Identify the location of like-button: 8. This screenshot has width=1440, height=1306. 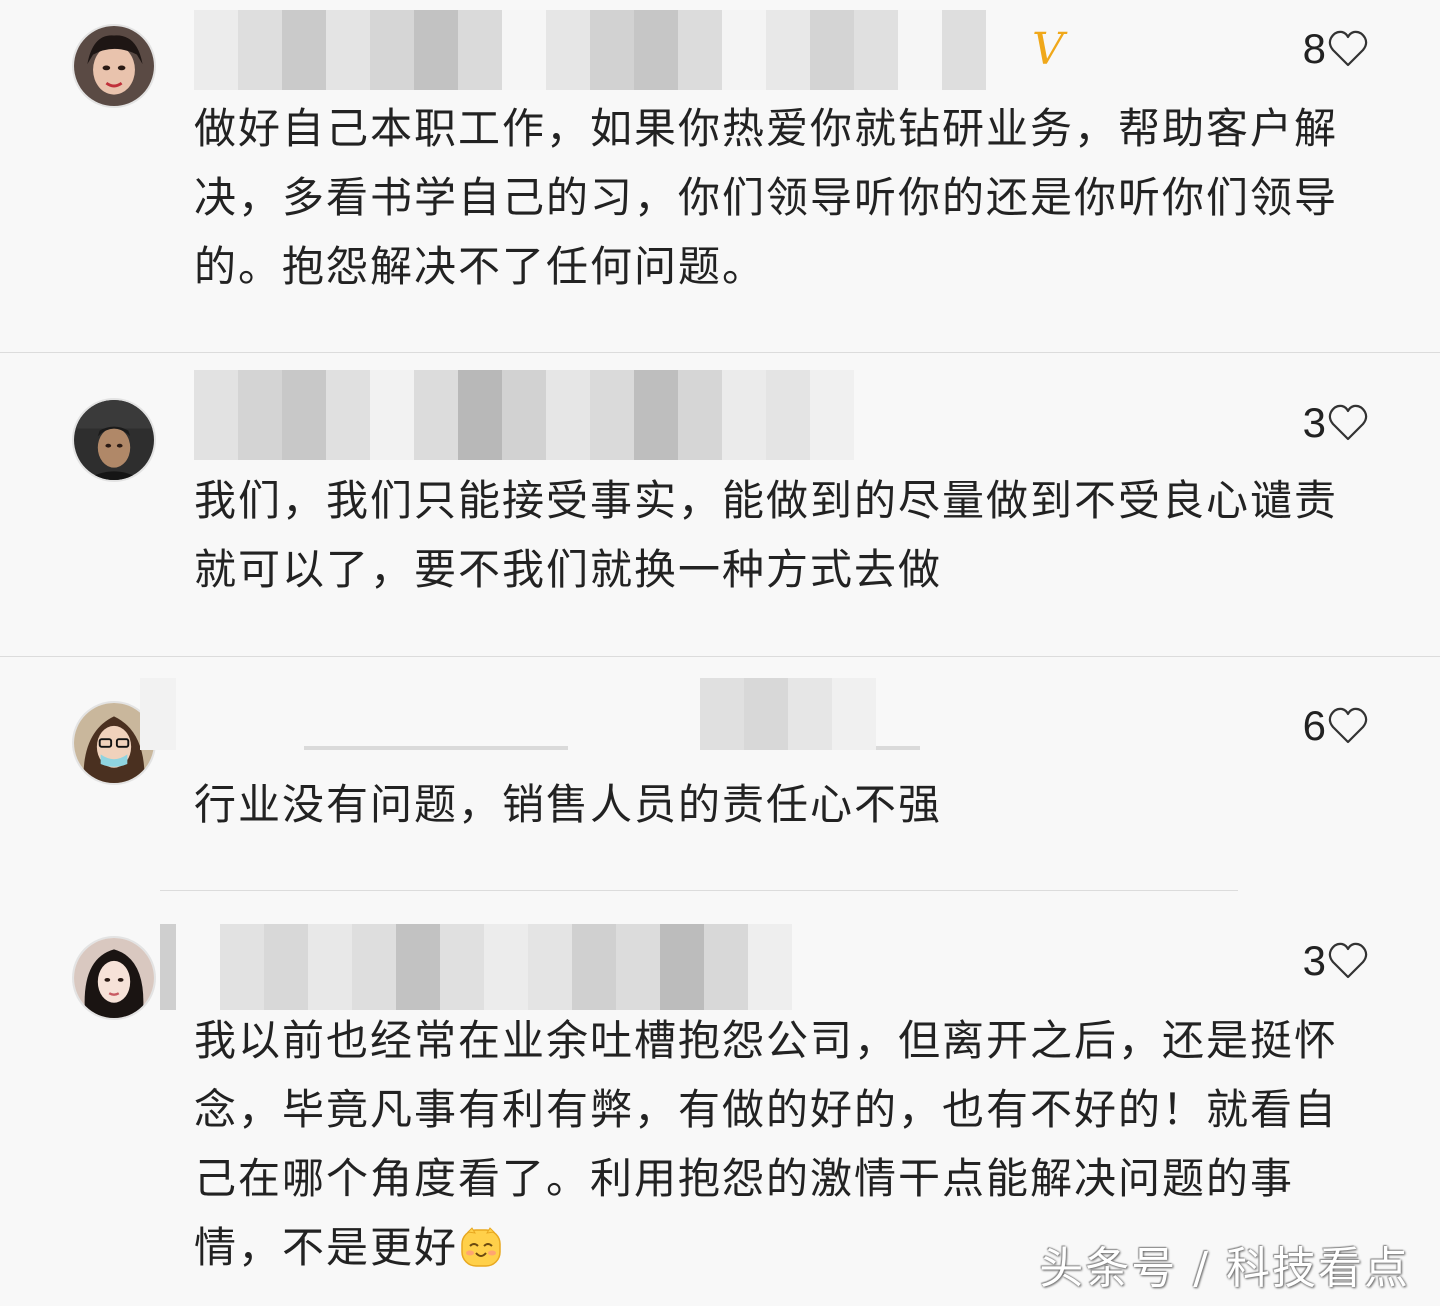
(1335, 49).